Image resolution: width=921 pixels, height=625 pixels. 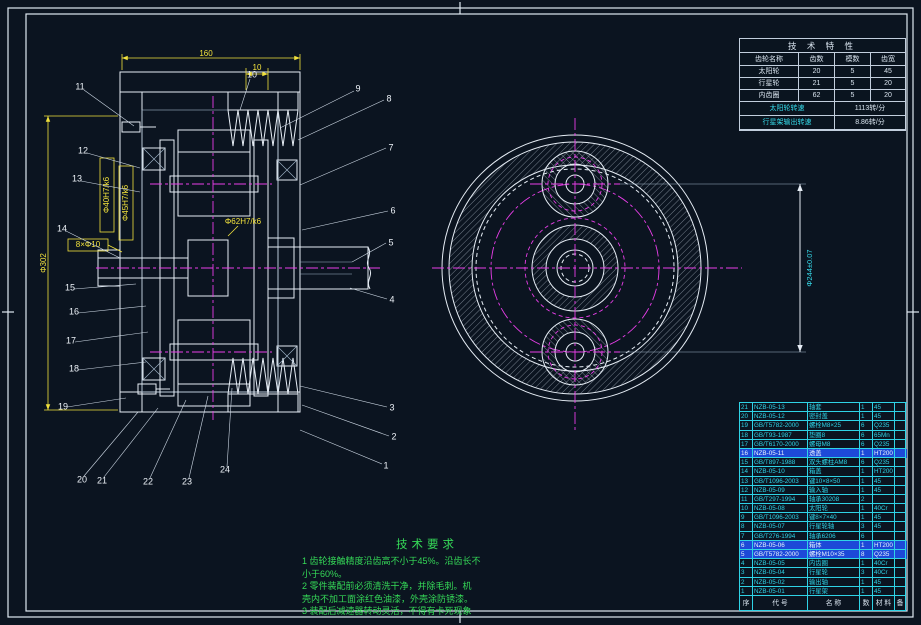 What do you see at coordinates (823, 463) in the screenshot?
I see `bom-row: 15 GB/T897-1988 双头螺柱AM8 6 Q235` at bounding box center [823, 463].